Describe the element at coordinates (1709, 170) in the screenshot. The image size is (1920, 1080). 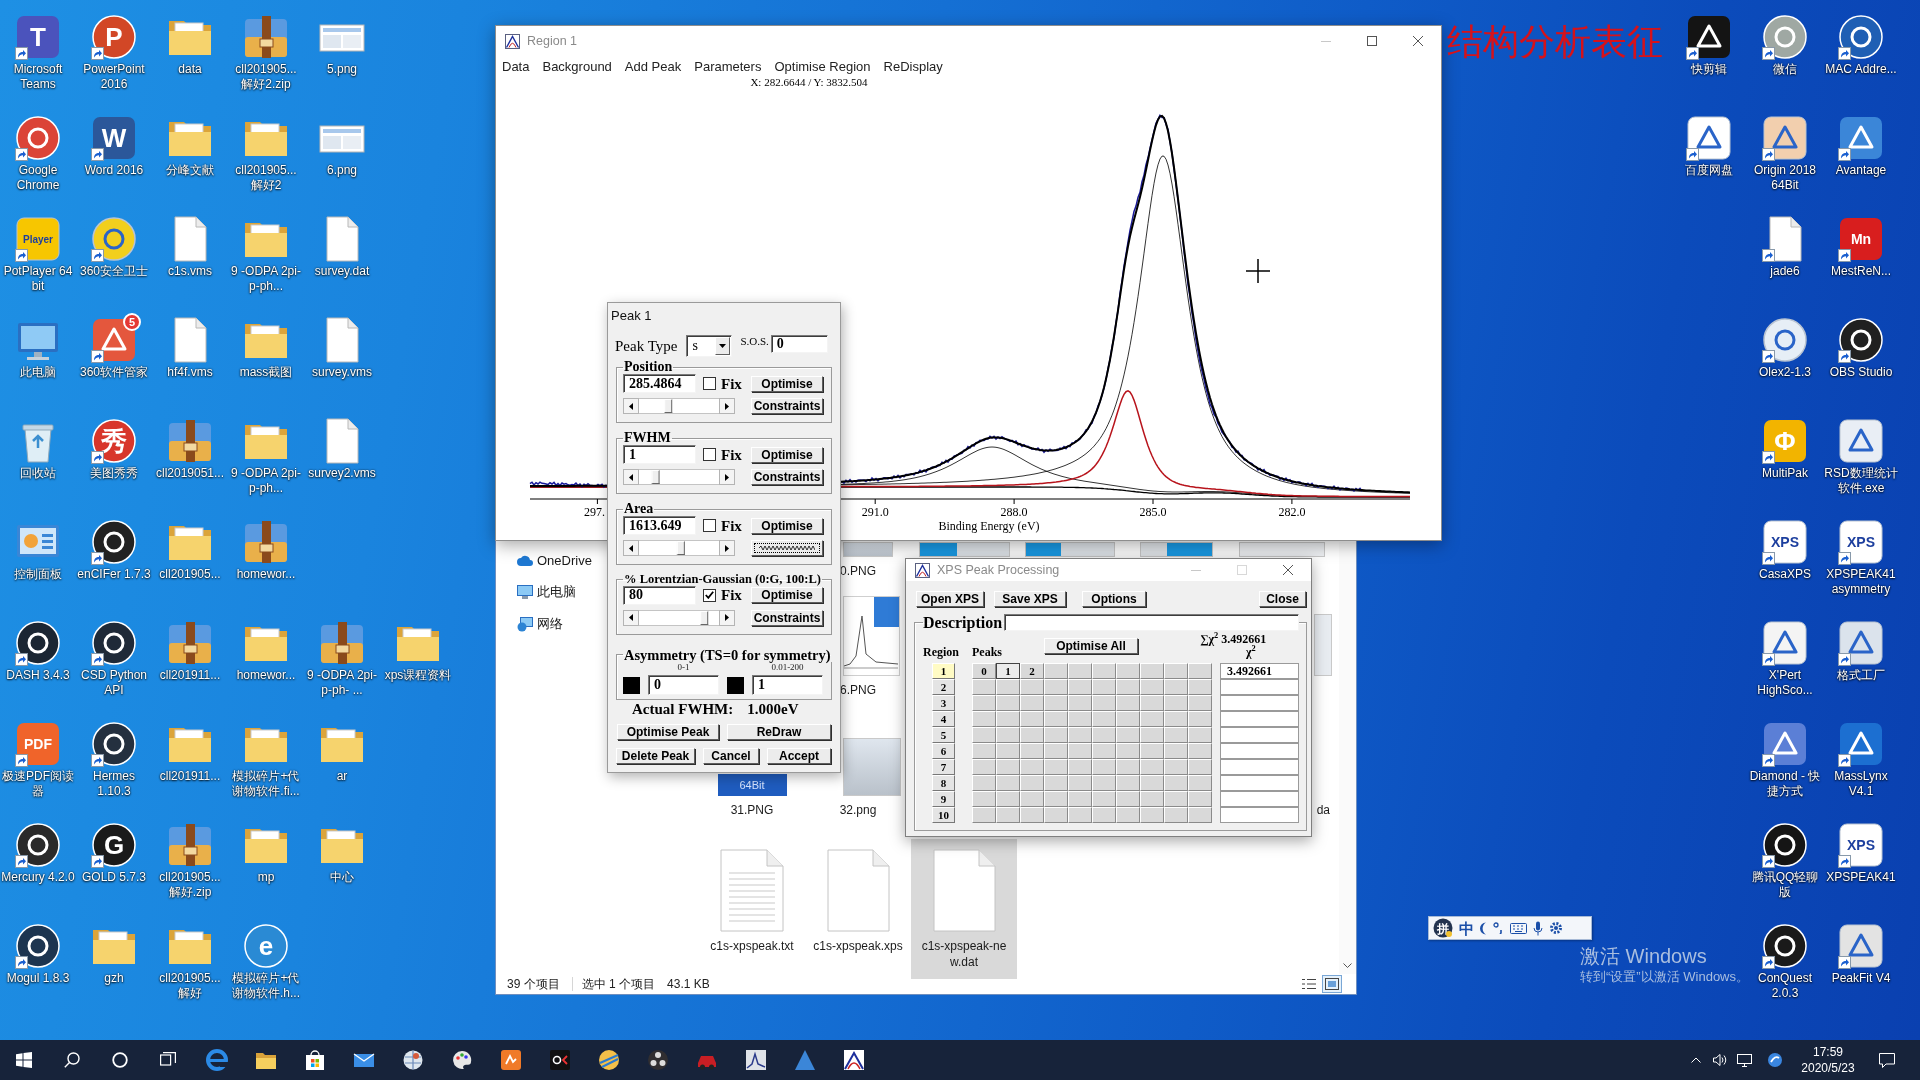
I see `icon-label: 百度网盘` at that location.